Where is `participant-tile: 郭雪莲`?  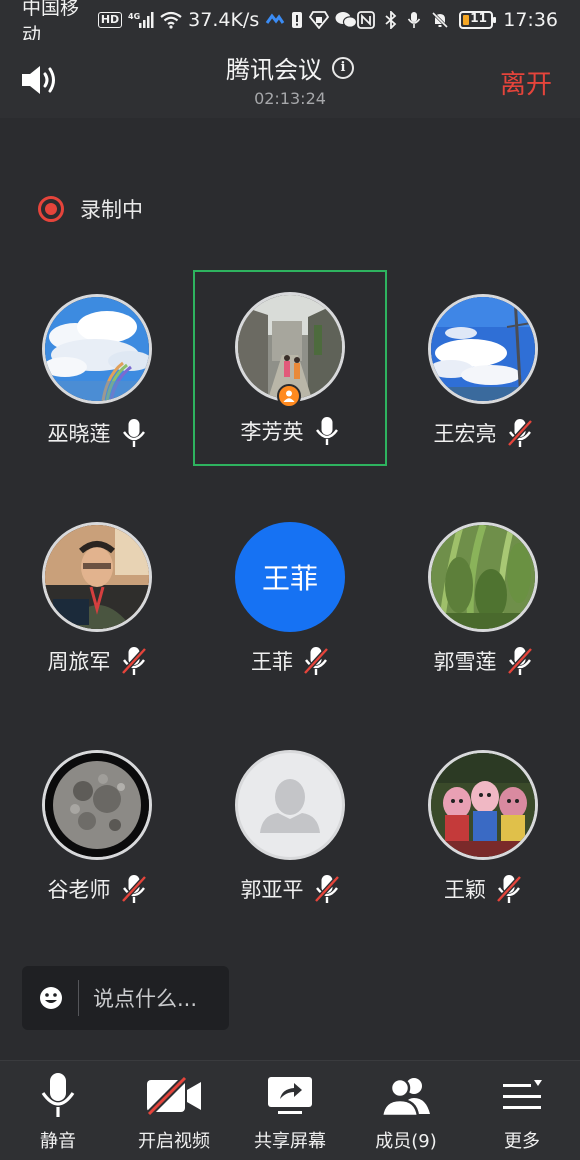 participant-tile: 郭雪莲 is located at coordinates (483, 598).